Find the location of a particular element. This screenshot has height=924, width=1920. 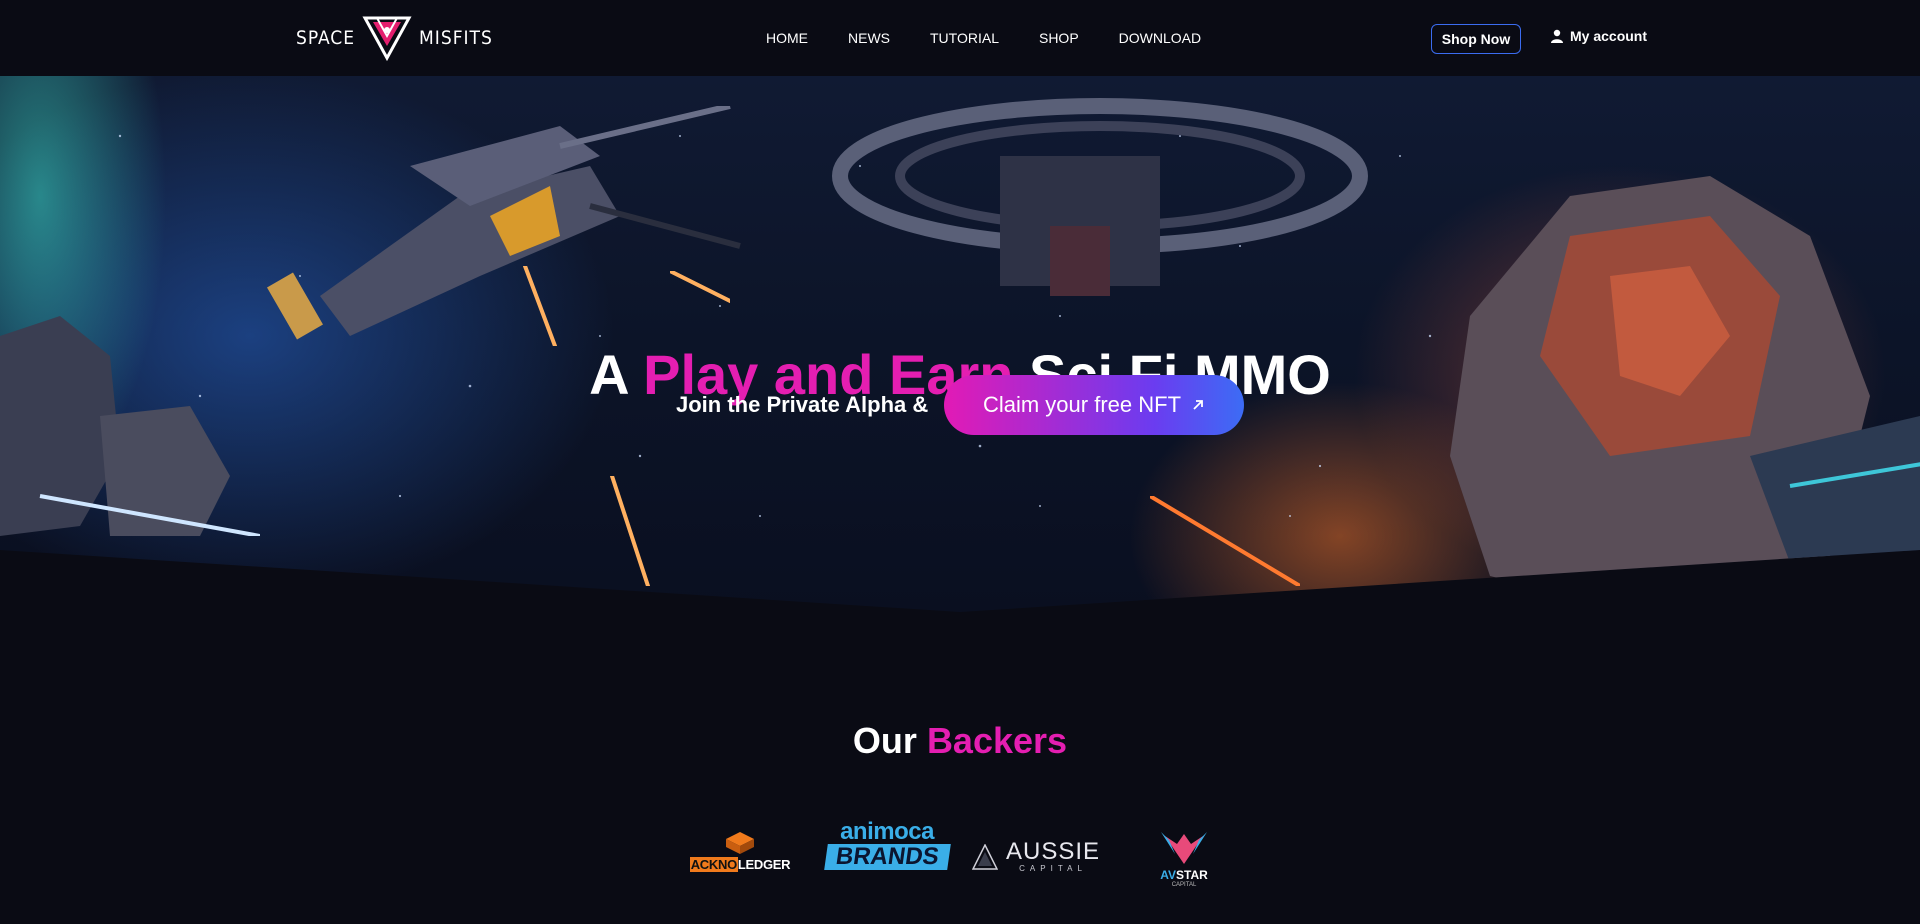

spaceship-illustration is located at coordinates (504, 223).